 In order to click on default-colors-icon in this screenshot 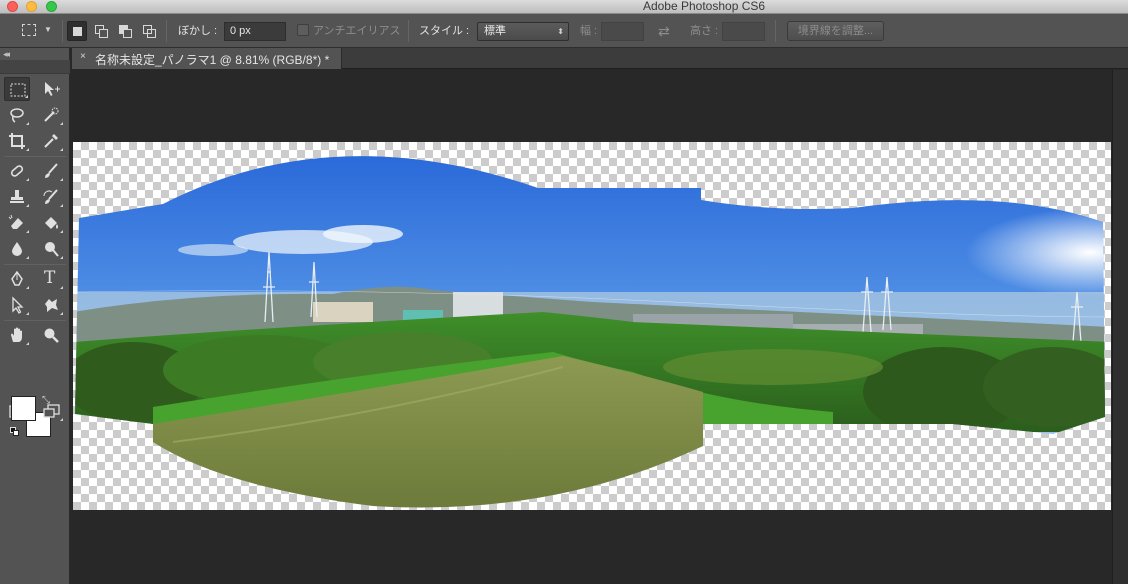, I will do `click(15, 432)`.